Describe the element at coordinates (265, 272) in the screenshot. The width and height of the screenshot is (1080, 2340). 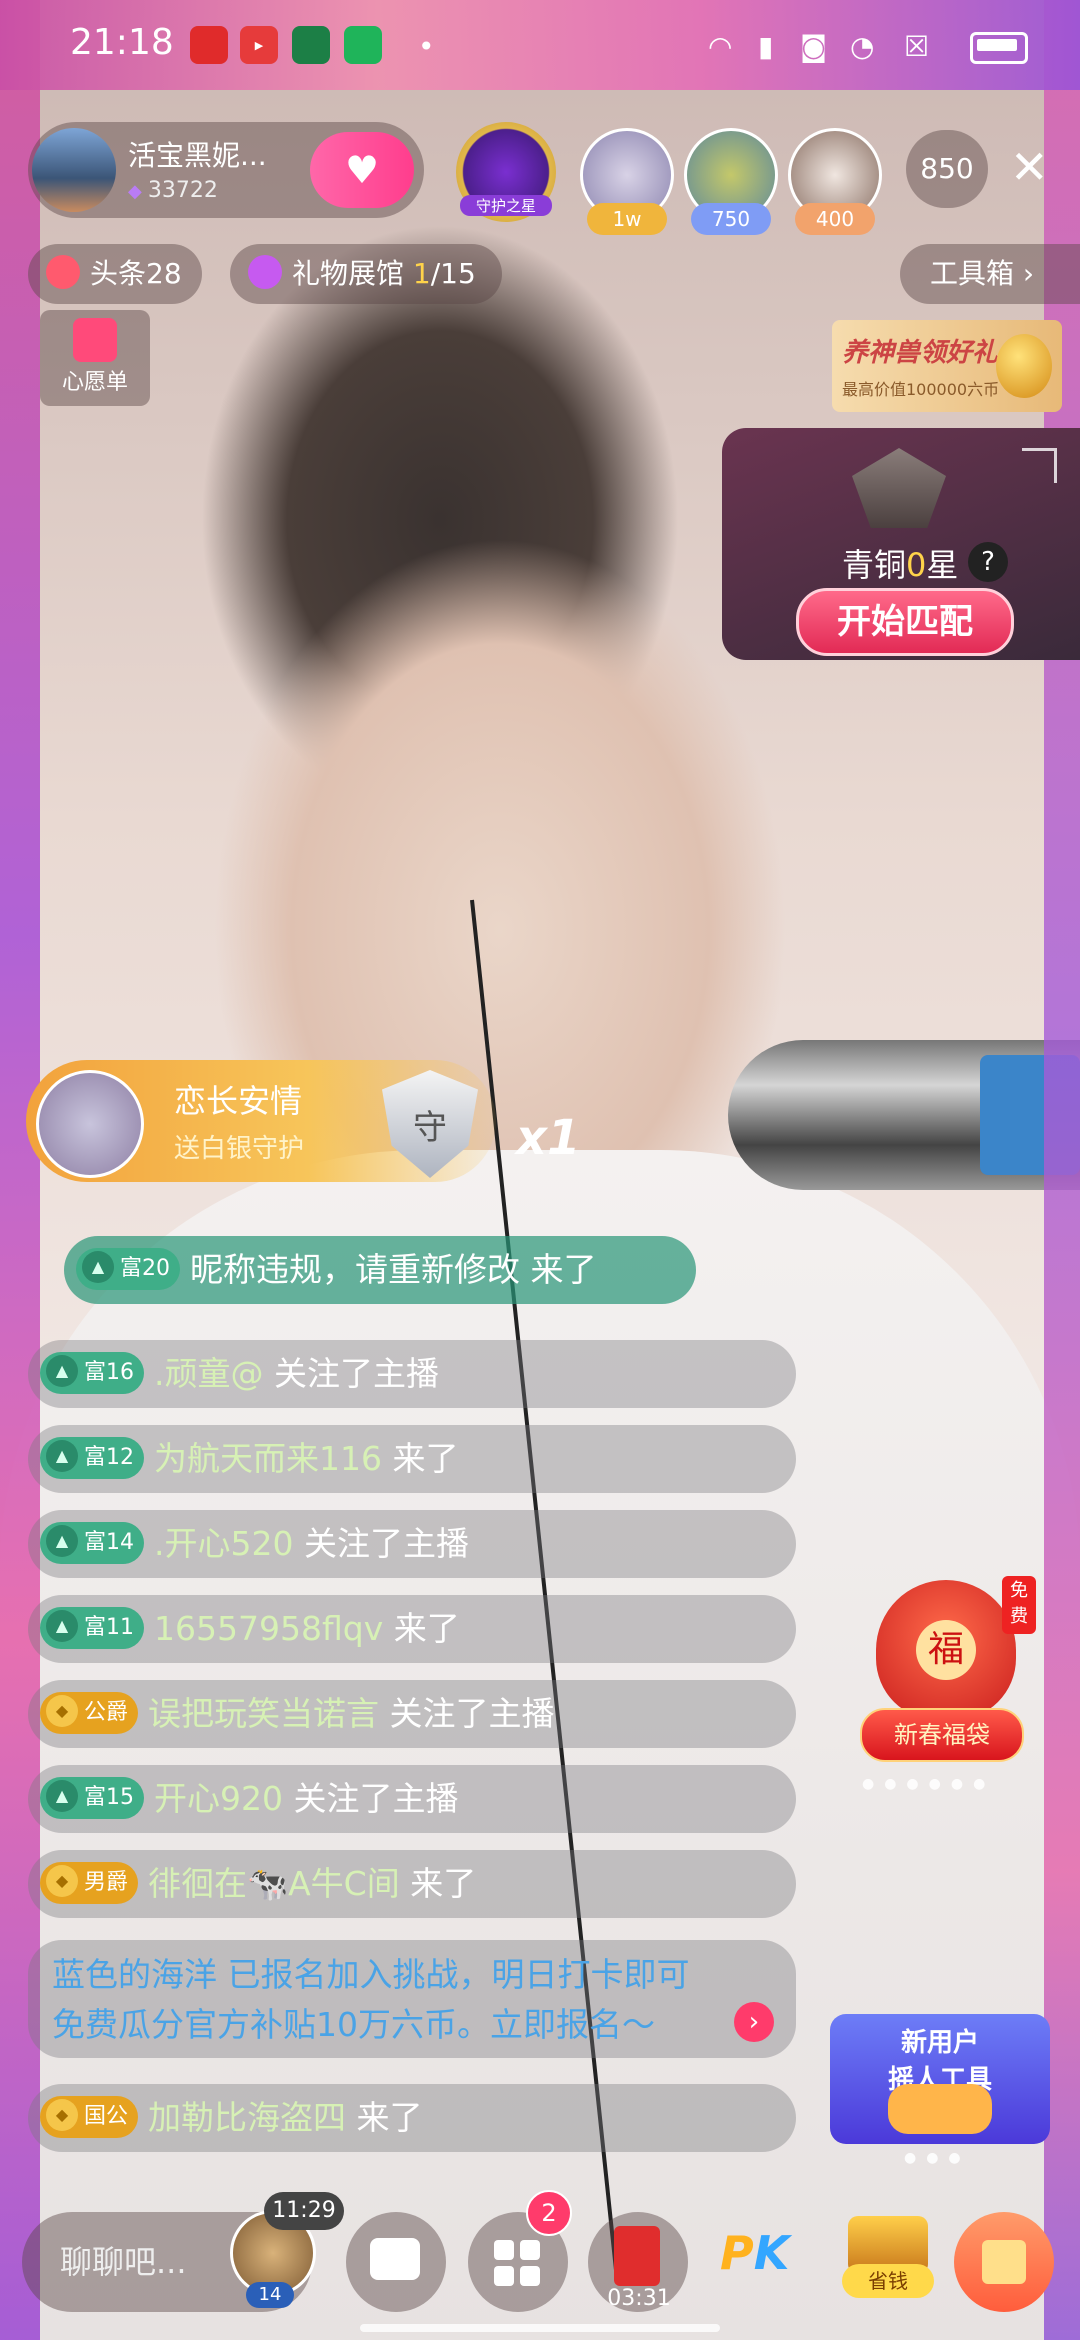
I see `gift-gallery-icon` at that location.